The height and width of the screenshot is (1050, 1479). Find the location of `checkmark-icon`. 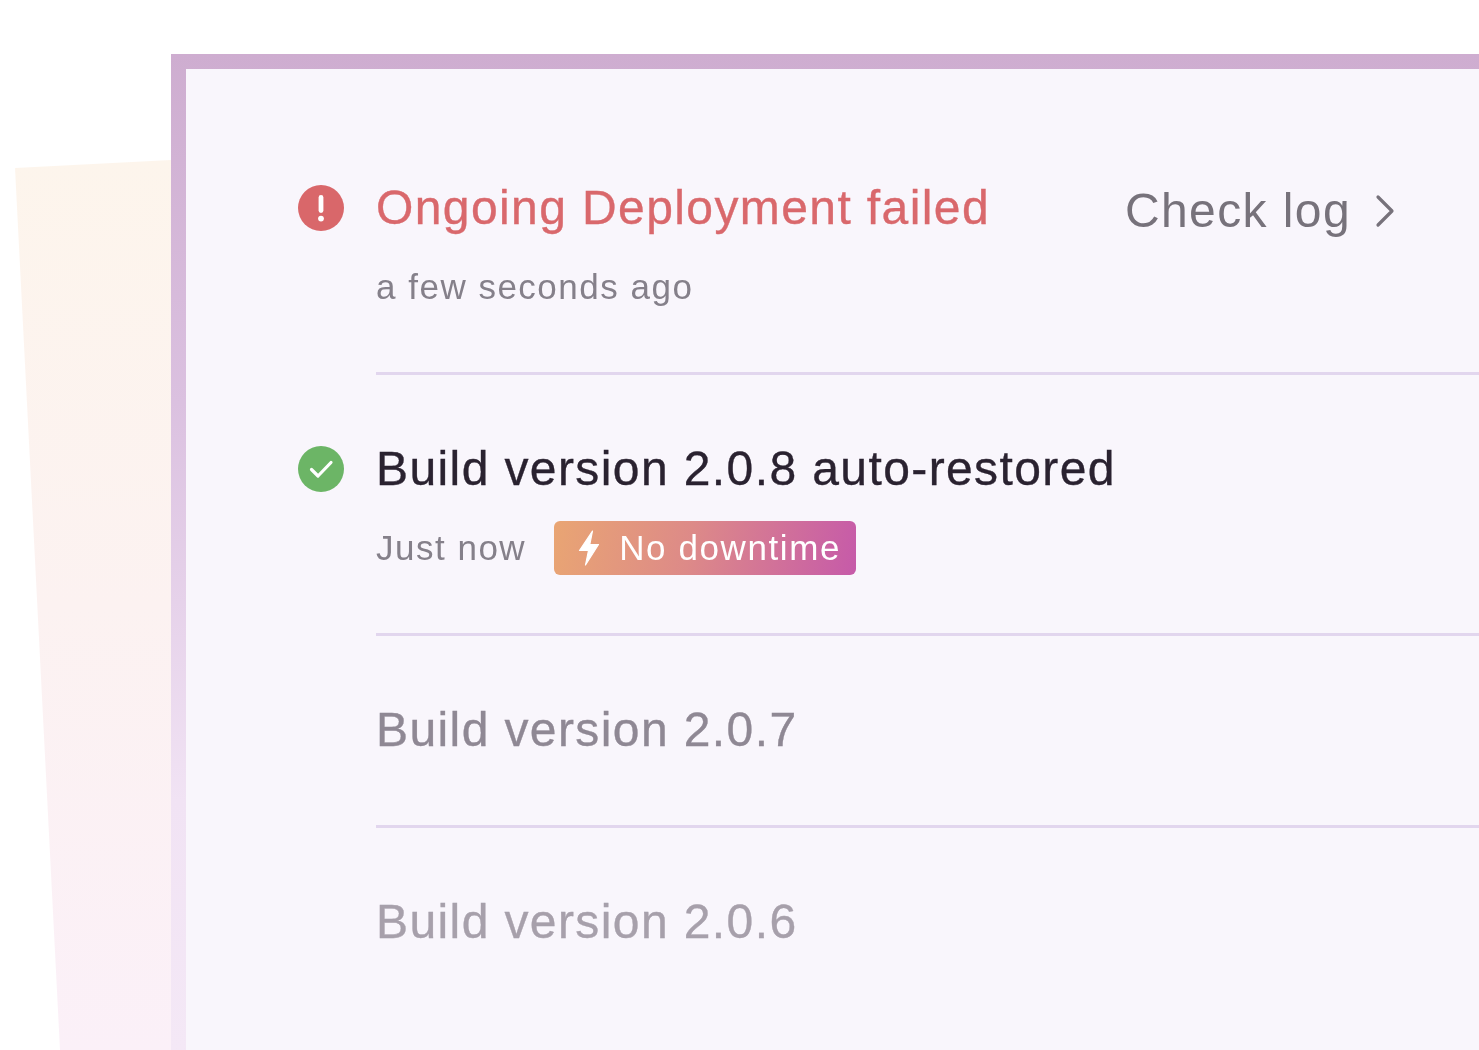

checkmark-icon is located at coordinates (321, 469).